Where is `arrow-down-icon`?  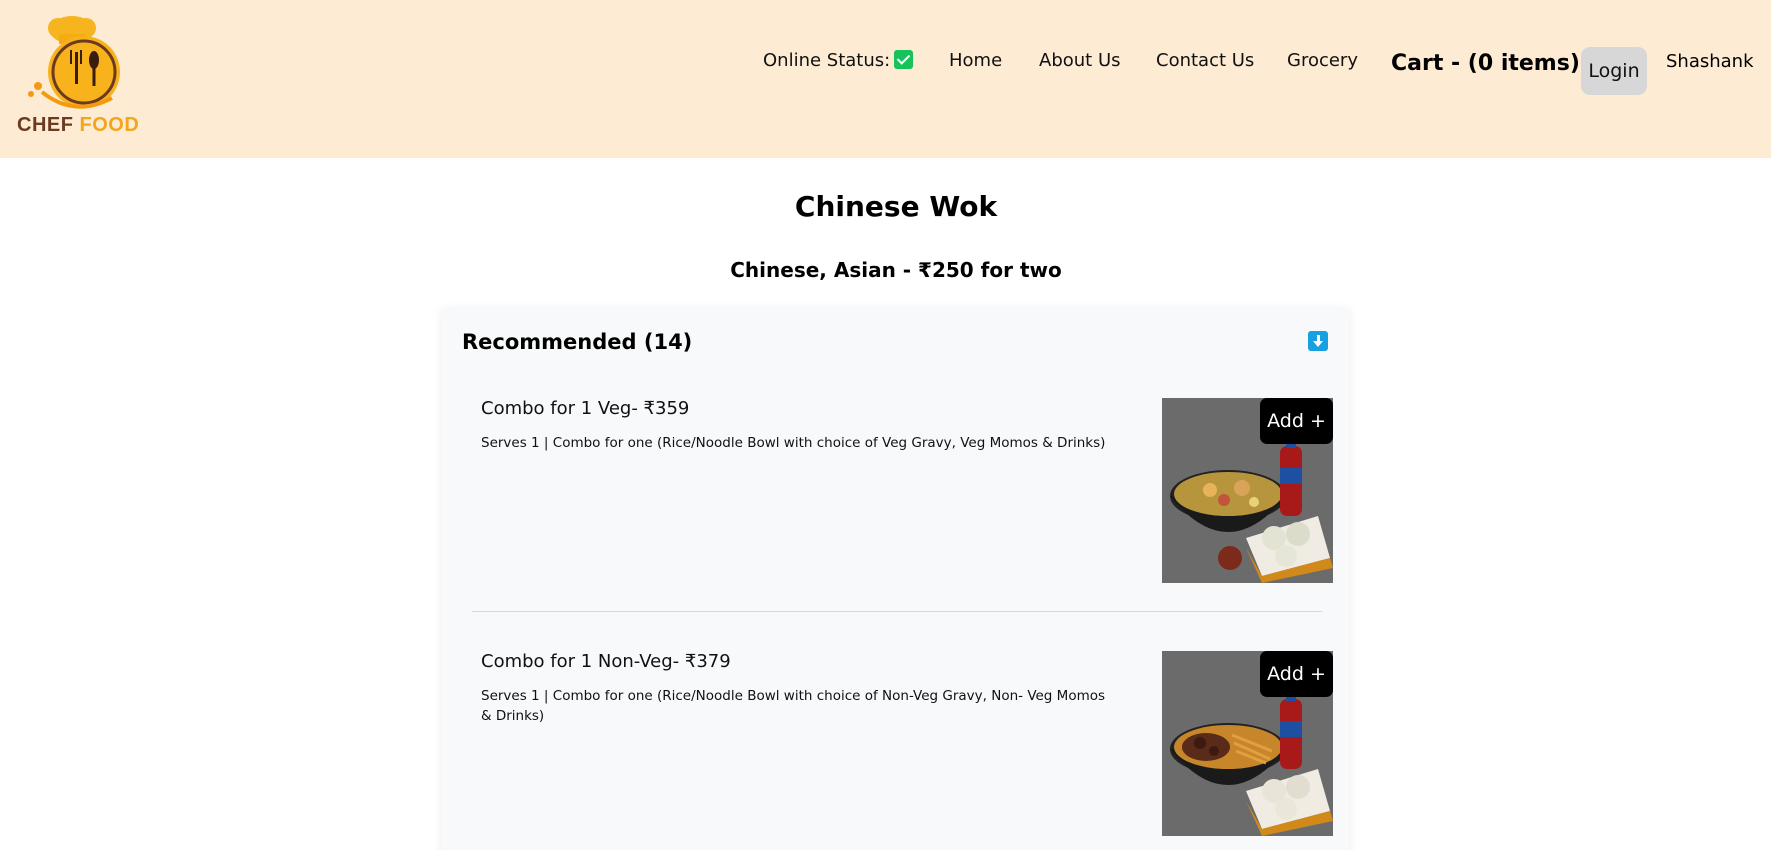 arrow-down-icon is located at coordinates (1318, 341).